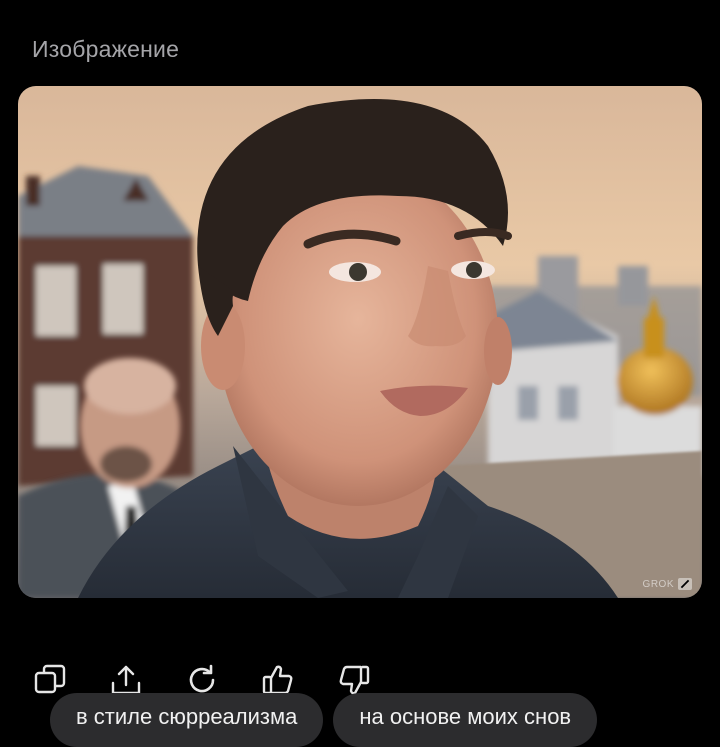 The width and height of the screenshot is (720, 747). I want to click on suggestion-chip-dreams: на основе моих снов, so click(465, 720).